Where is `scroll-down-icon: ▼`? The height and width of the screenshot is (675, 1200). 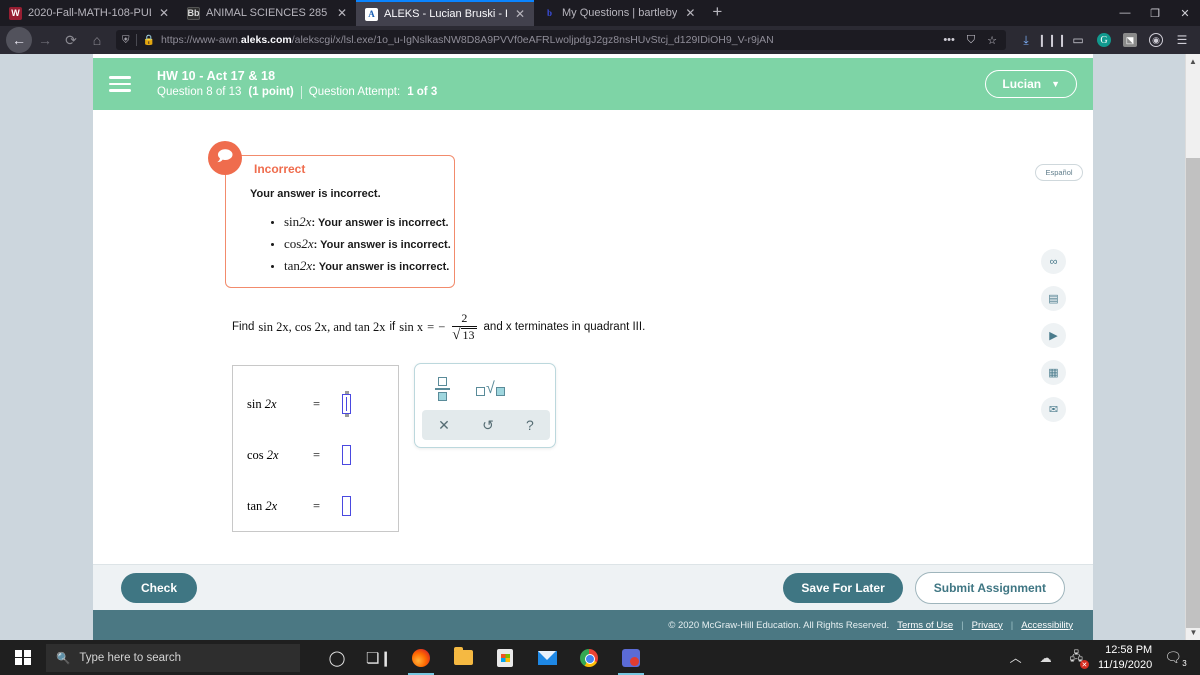
scroll-down-icon: ▼ is located at coordinates (1193, 632).